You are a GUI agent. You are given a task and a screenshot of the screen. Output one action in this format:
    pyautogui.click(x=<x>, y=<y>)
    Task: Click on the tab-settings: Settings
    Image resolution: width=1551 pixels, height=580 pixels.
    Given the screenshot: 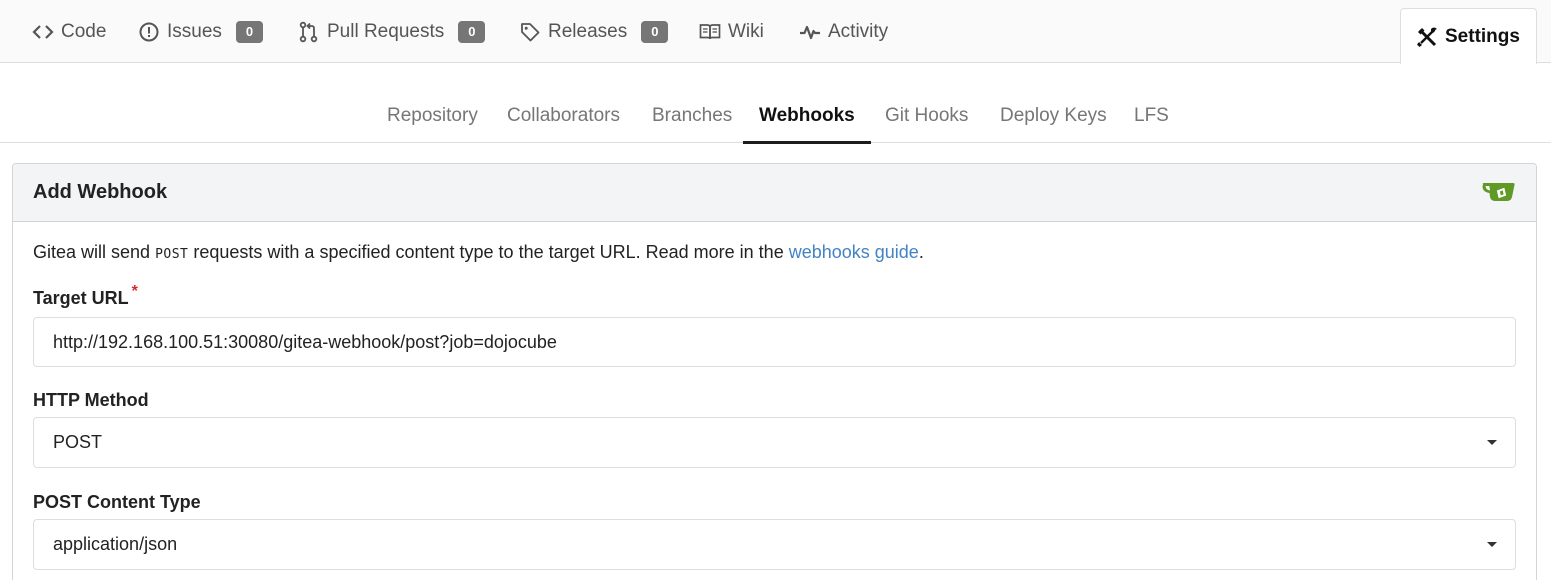 What is the action you would take?
    pyautogui.click(x=1468, y=36)
    